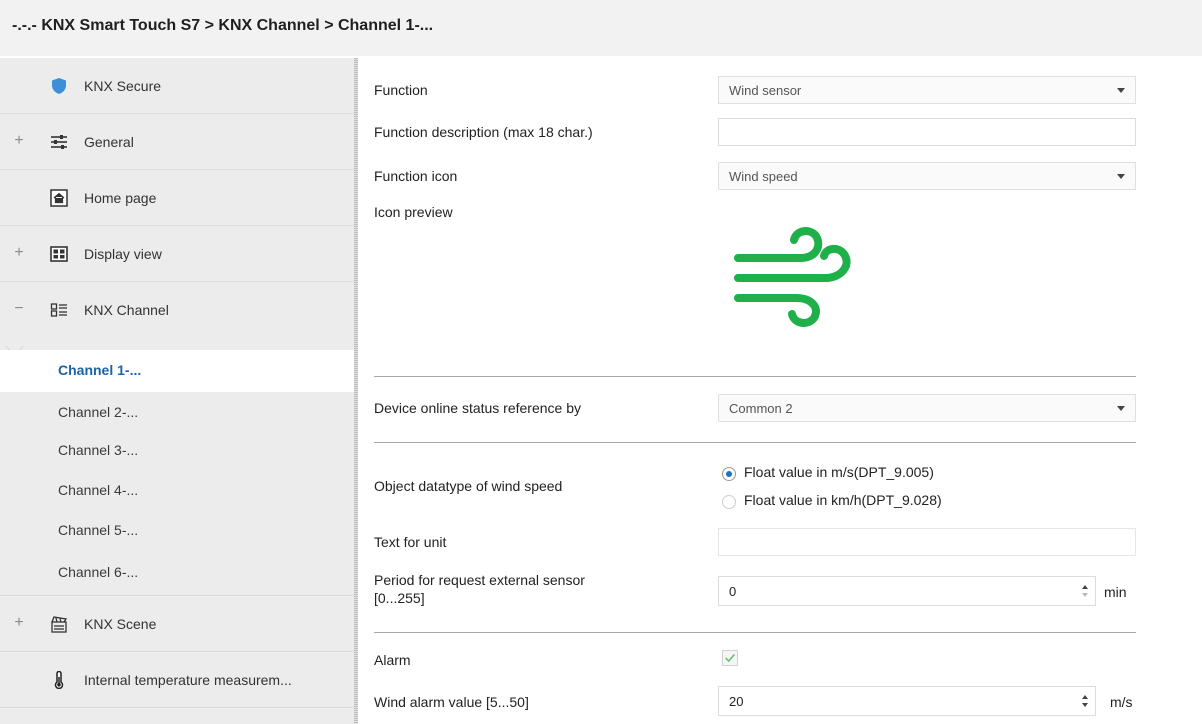  What do you see at coordinates (733, 591) in the screenshot?
I see `period-value: 0` at bounding box center [733, 591].